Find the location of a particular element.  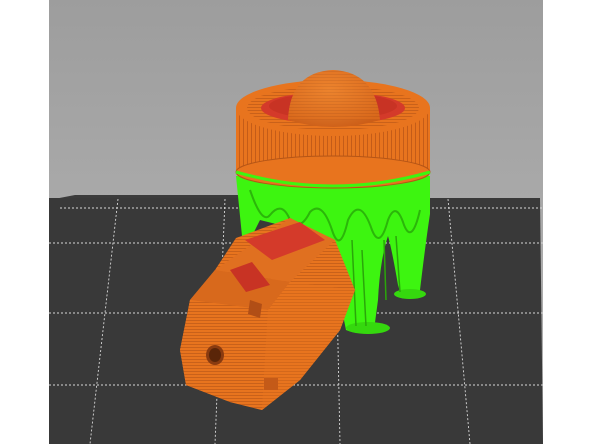

right-margin is located at coordinates (567, 222).